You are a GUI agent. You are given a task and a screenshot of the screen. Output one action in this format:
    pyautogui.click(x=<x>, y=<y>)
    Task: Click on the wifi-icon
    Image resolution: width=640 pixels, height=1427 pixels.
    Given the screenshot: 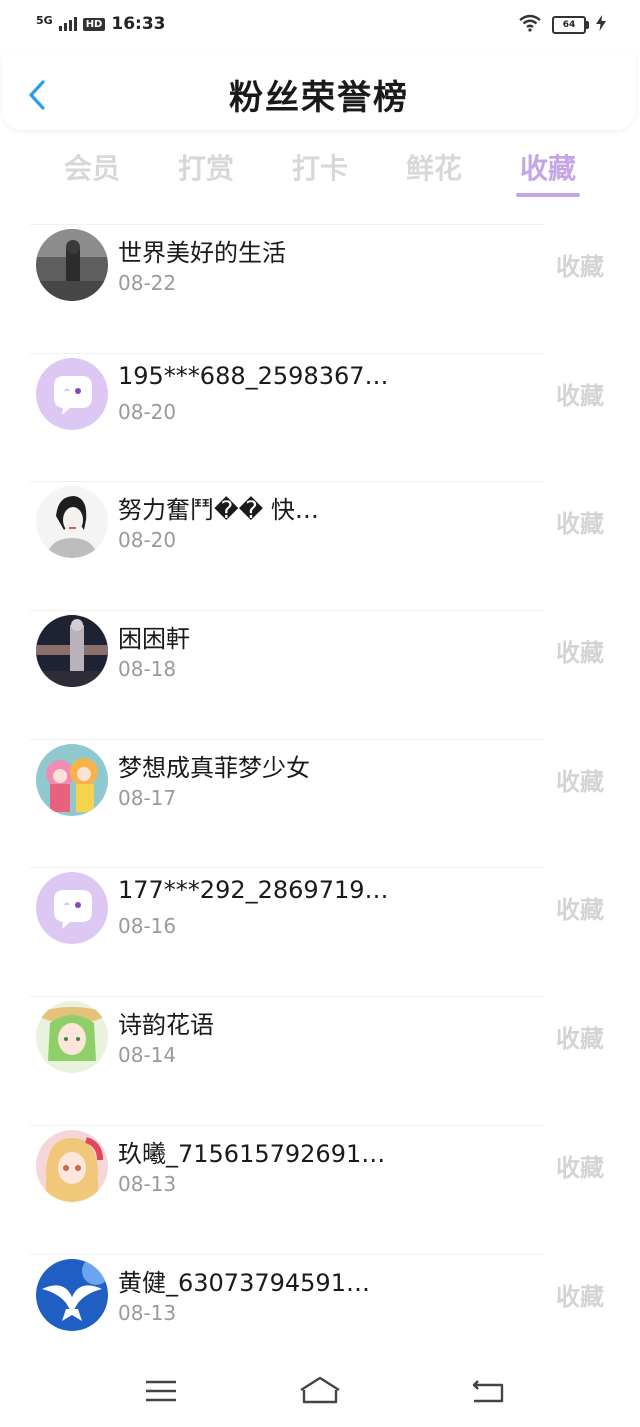 What is the action you would take?
    pyautogui.click(x=530, y=25)
    